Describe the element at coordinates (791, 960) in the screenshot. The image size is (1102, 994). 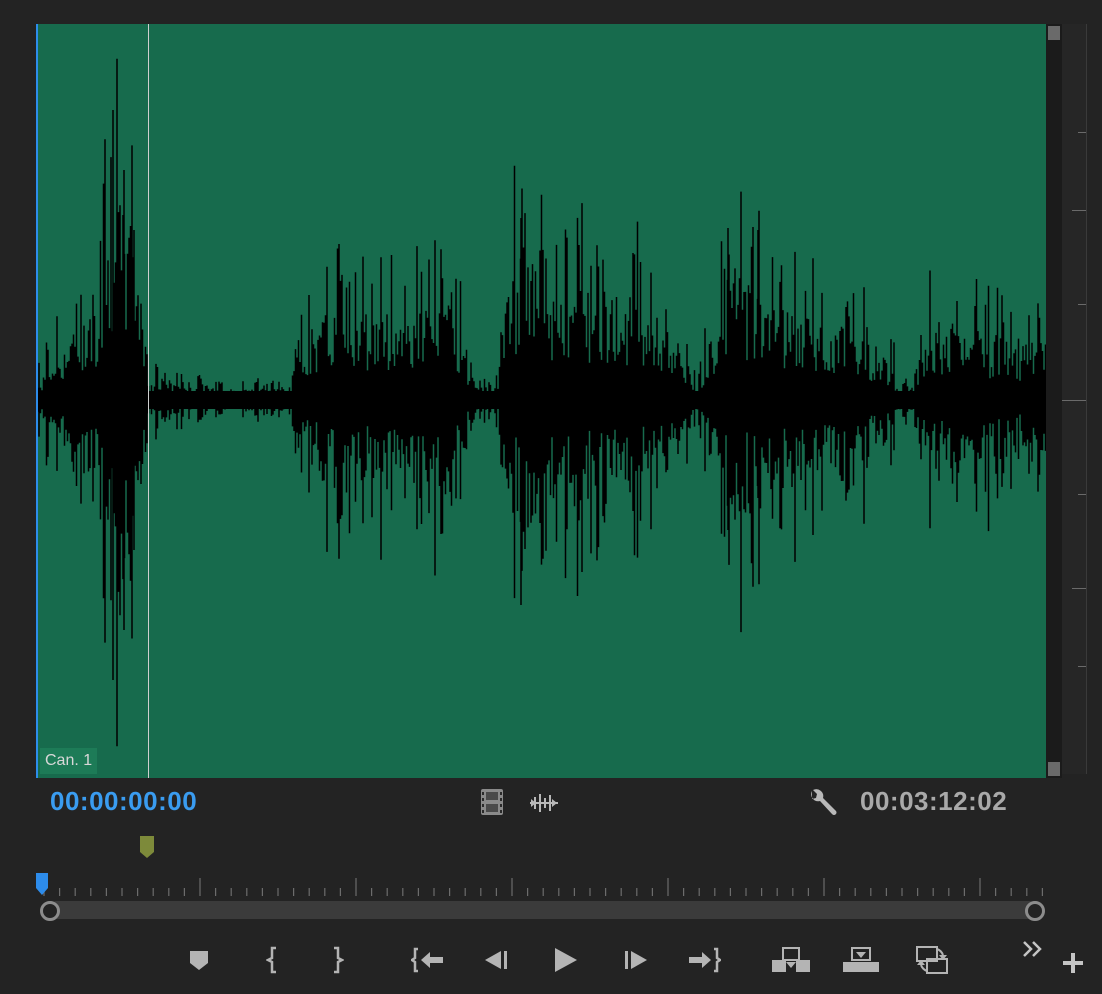
I see `insert-button` at that location.